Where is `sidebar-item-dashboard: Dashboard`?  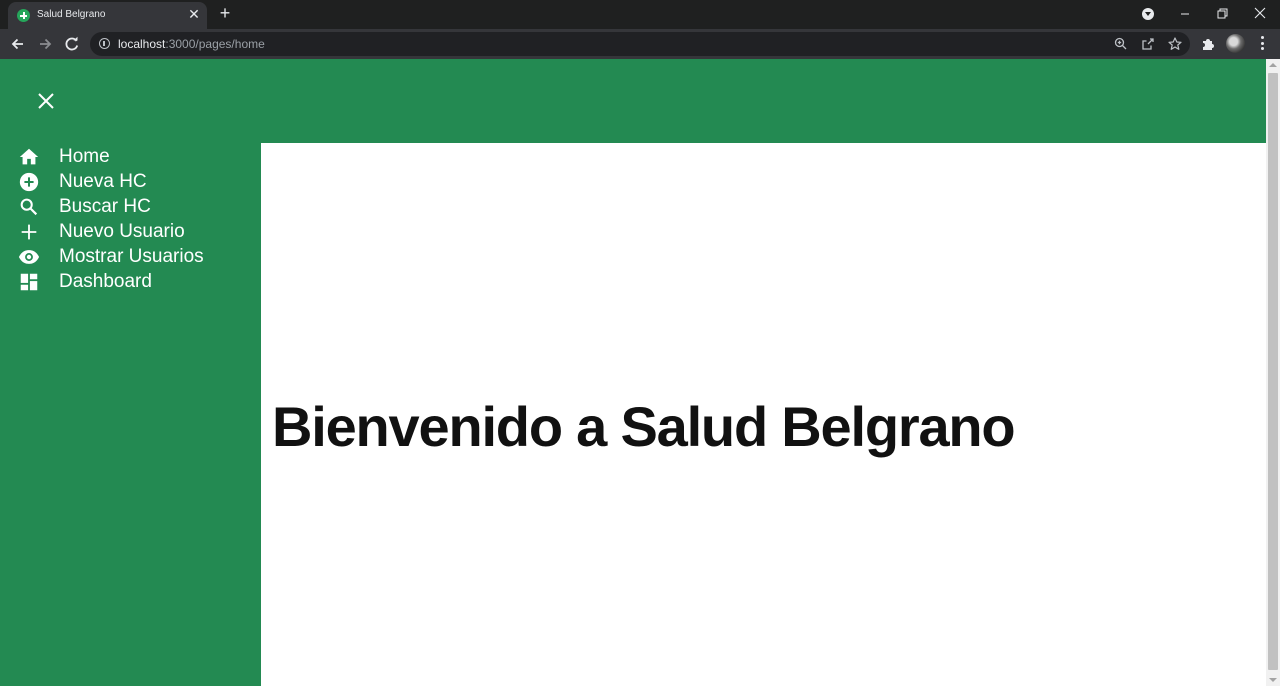
sidebar-item-dashboard: Dashboard is located at coordinates (130, 281).